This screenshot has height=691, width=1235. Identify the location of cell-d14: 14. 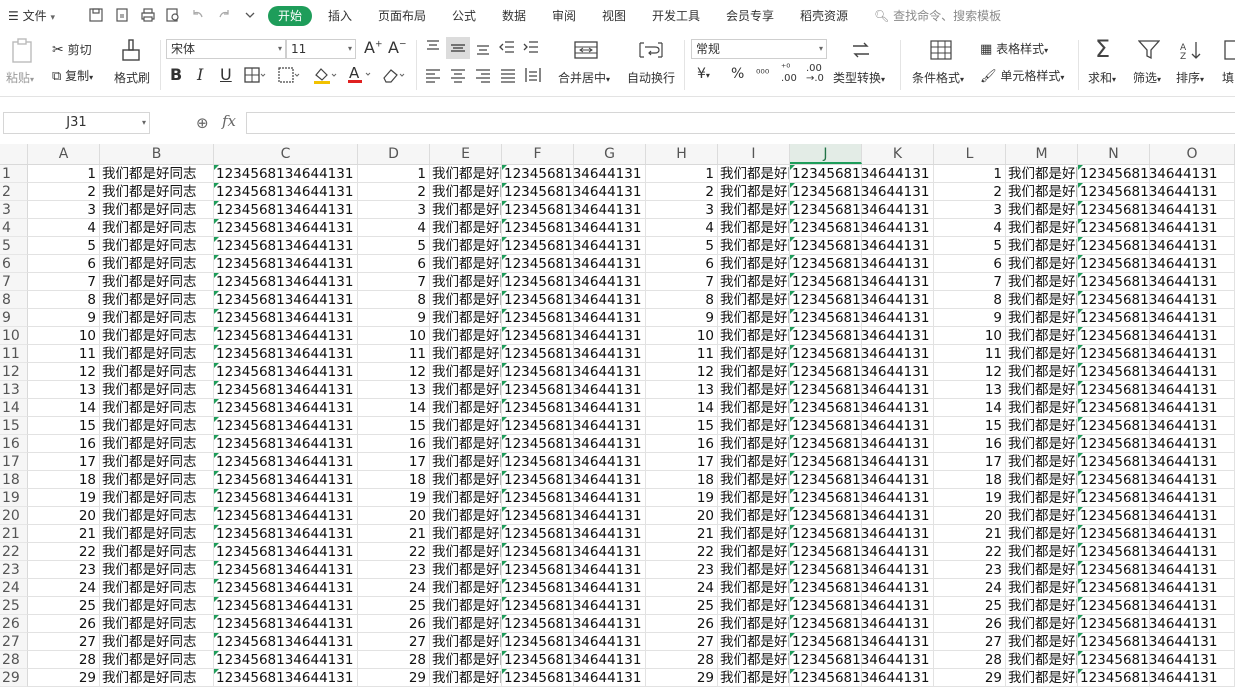
(394, 408).